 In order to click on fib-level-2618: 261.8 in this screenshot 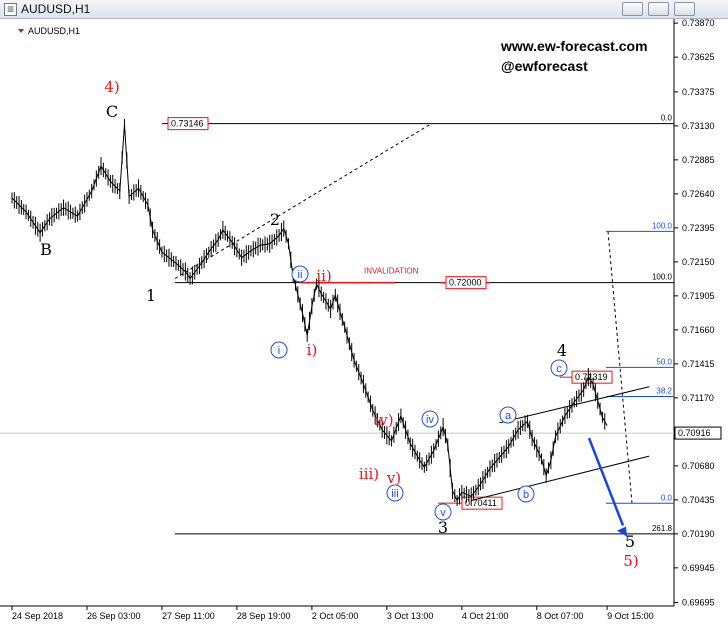, I will do `click(662, 528)`.